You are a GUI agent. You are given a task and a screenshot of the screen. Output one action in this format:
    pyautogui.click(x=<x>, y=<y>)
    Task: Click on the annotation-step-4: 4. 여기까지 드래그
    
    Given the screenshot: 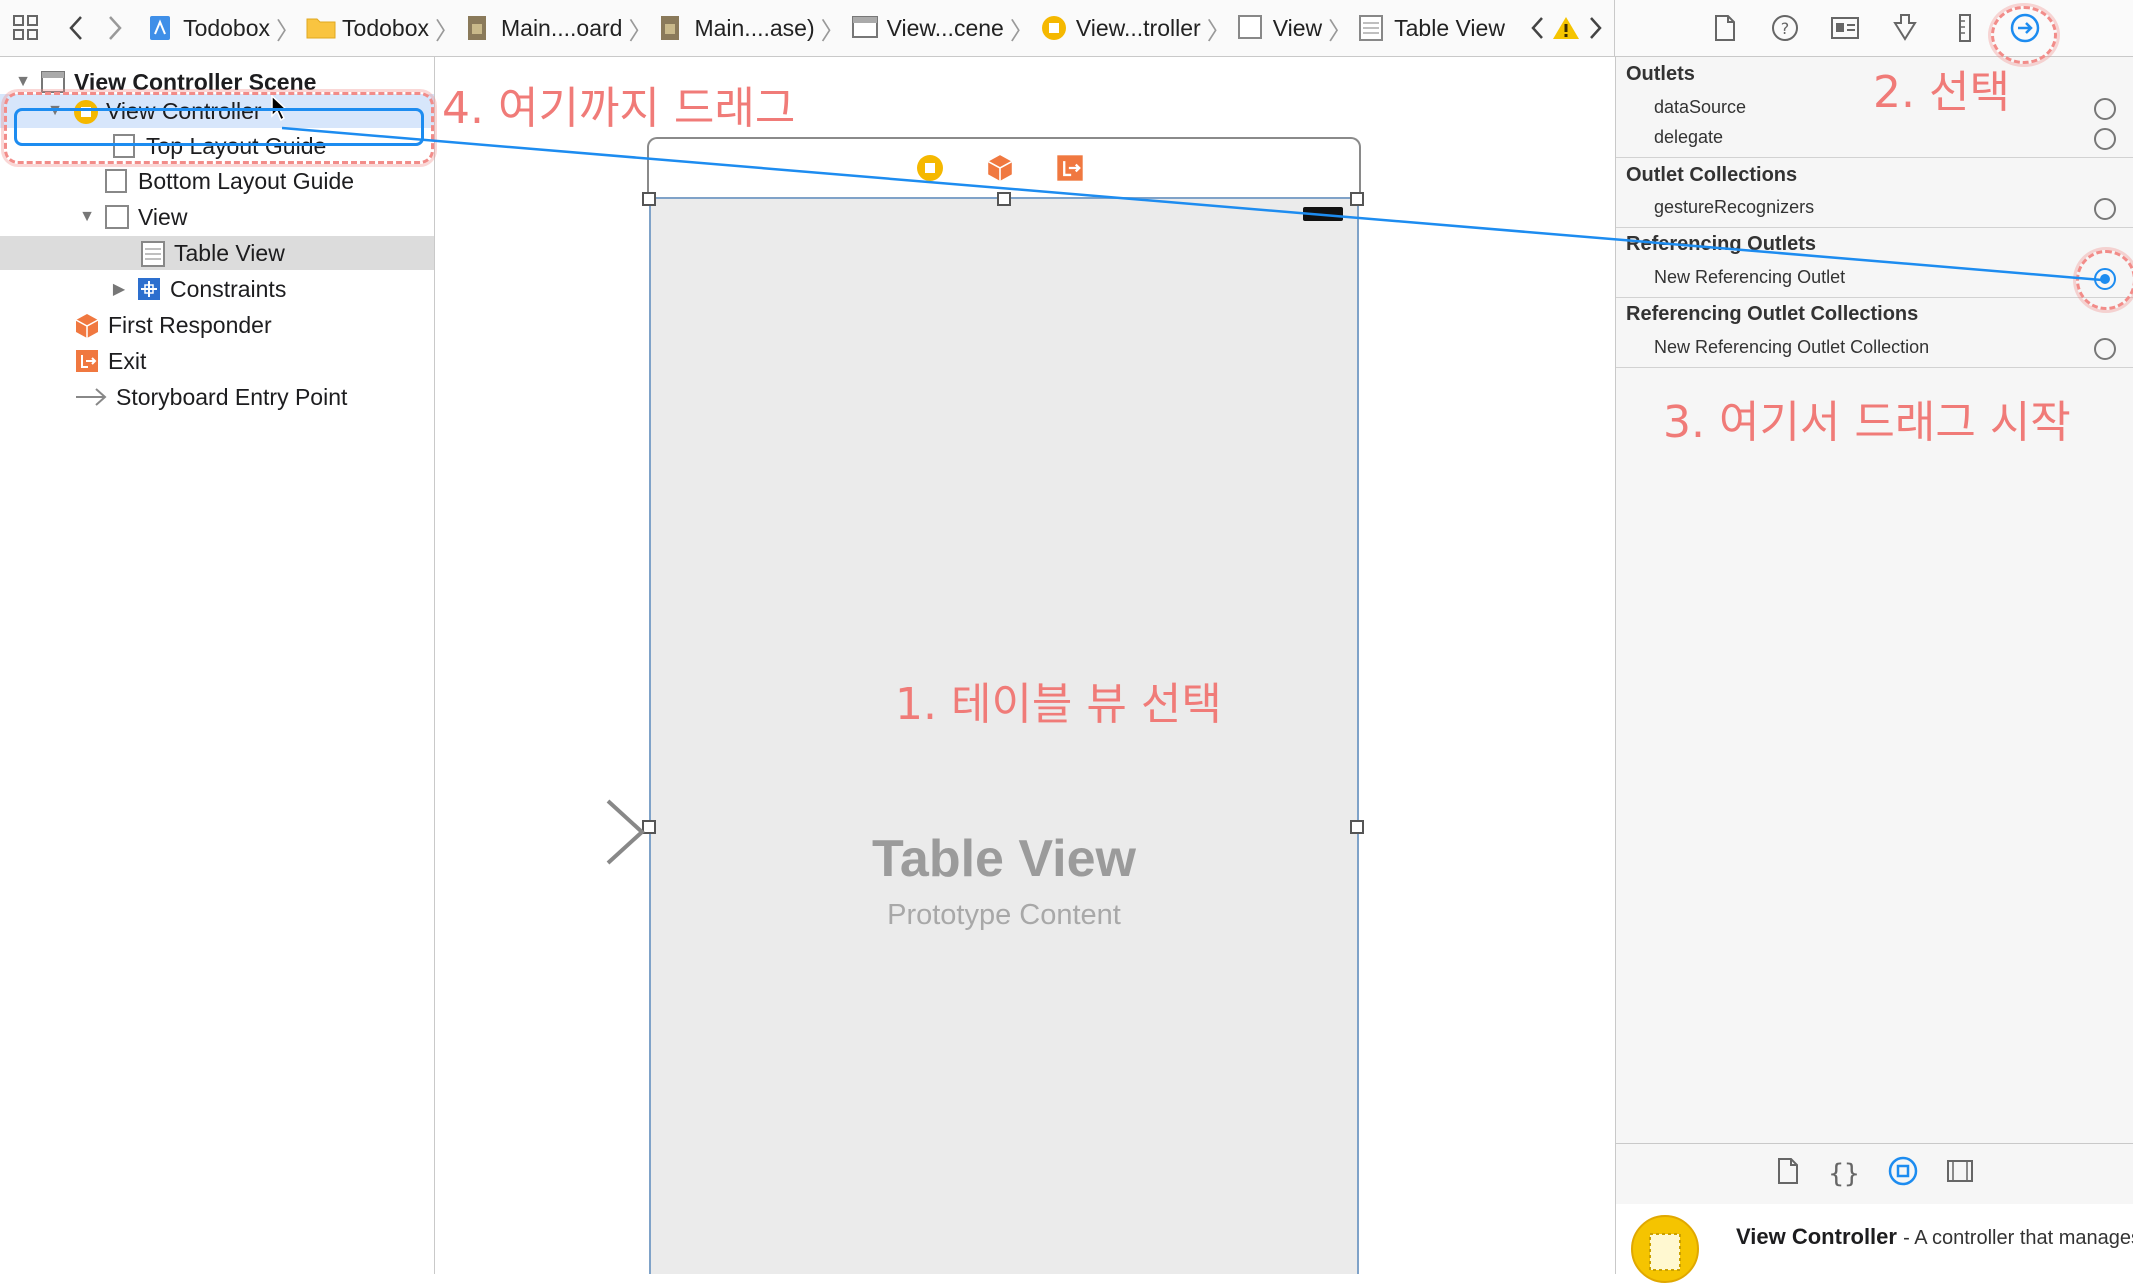 What is the action you would take?
    pyautogui.click(x=619, y=108)
    